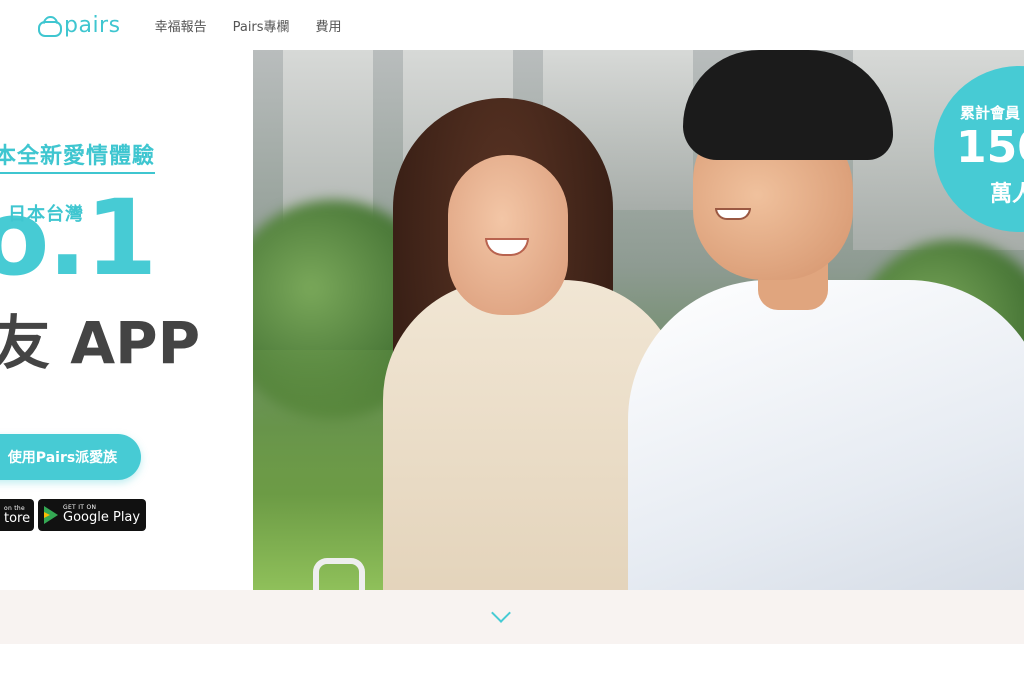 The height and width of the screenshot is (681, 1024). I want to click on top-header: pairs 幸福報告 Pairs專欄 費用, so click(512, 25).